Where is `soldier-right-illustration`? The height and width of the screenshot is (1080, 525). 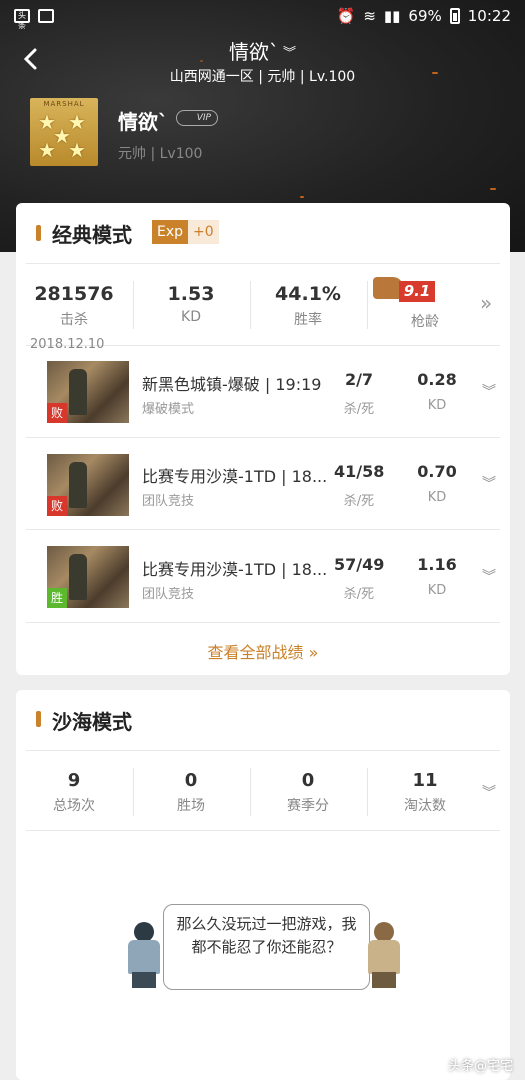 soldier-right-illustration is located at coordinates (384, 955).